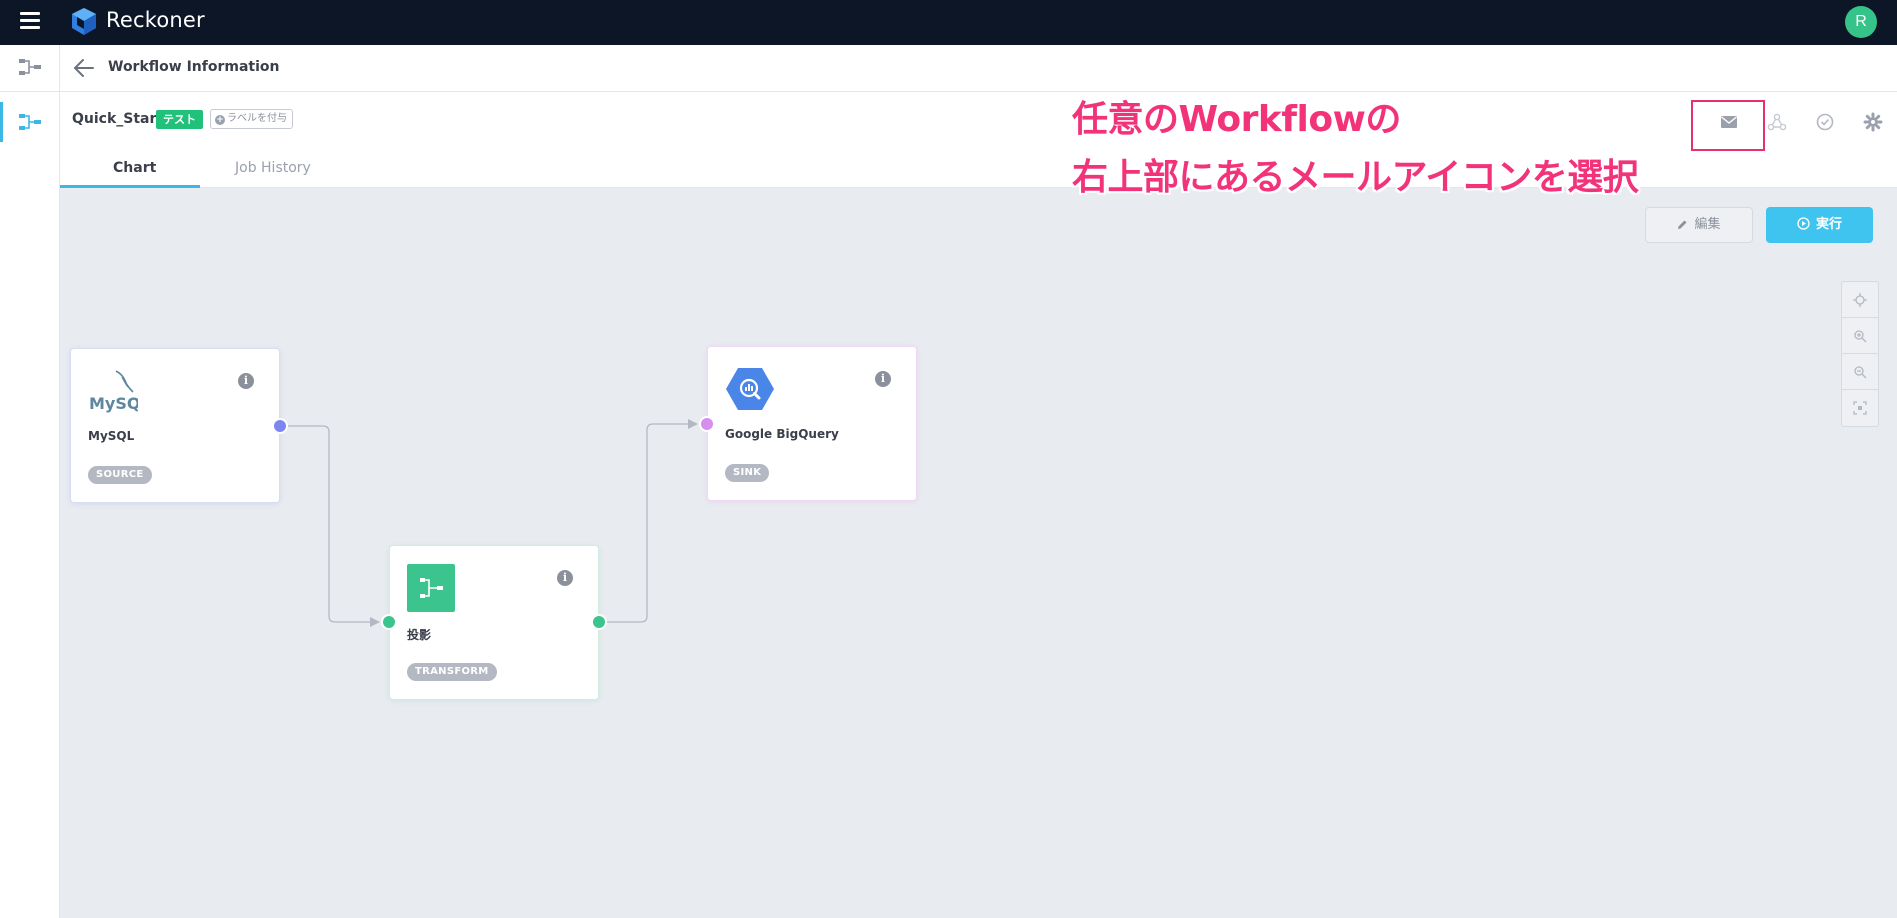 This screenshot has height=918, width=1897. I want to click on center-button, so click(1860, 300).